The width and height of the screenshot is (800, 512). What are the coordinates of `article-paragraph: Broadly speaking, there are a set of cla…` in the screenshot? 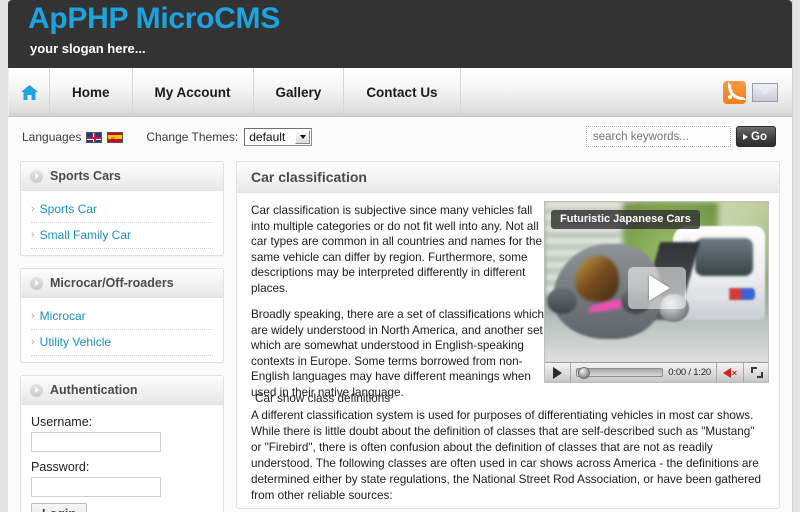 It's located at (397, 353).